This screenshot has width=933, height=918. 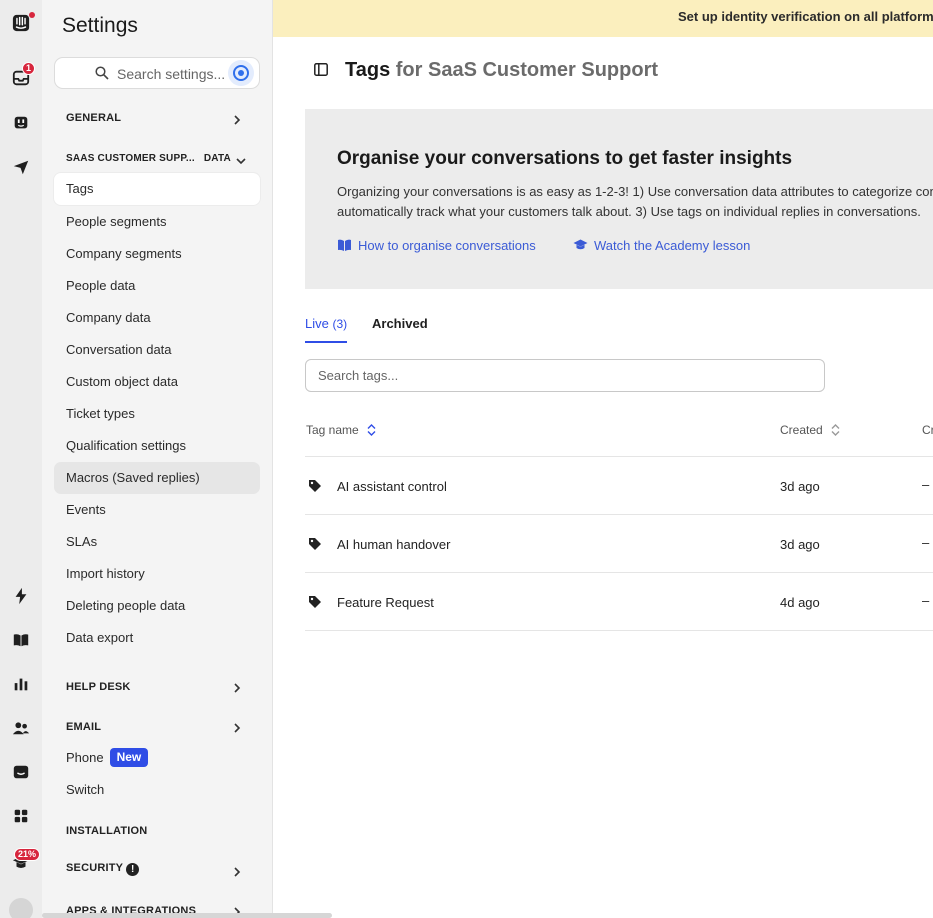 What do you see at coordinates (21, 459) in the screenshot?
I see `icon-rail: 1 21%` at bounding box center [21, 459].